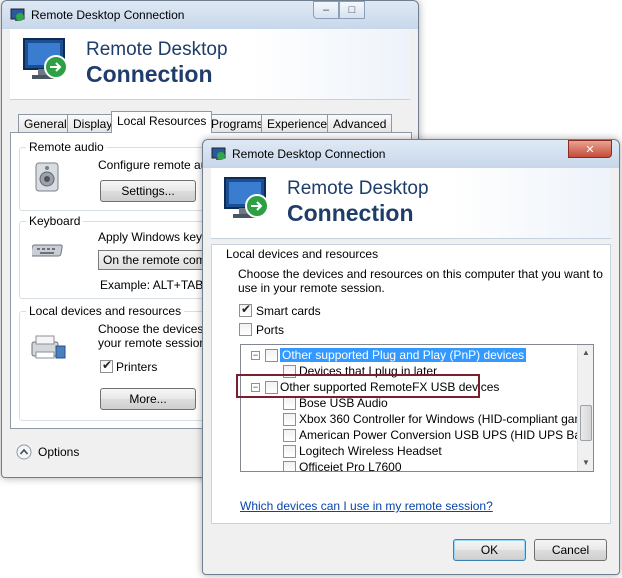 The image size is (622, 578). Describe the element at coordinates (245, 309) in the screenshot. I see `smart-cards-checkbox` at that location.